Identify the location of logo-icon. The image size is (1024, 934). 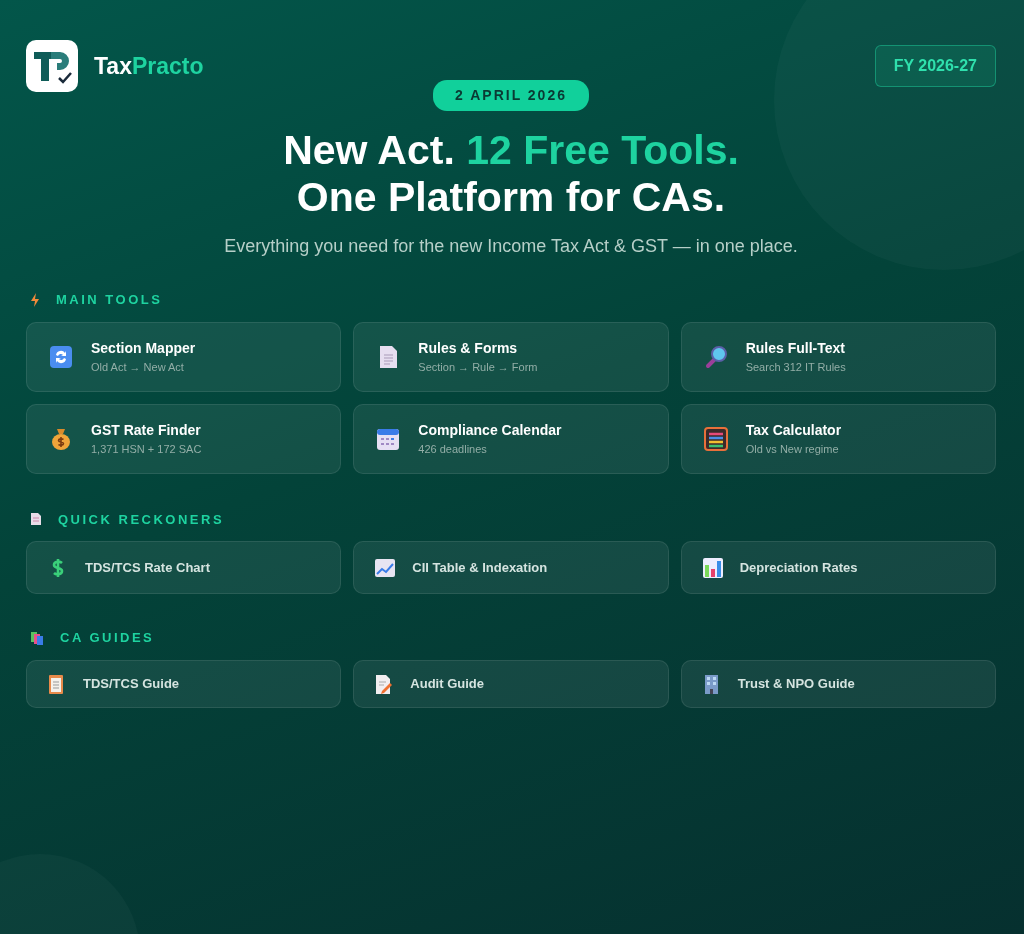
(52, 66).